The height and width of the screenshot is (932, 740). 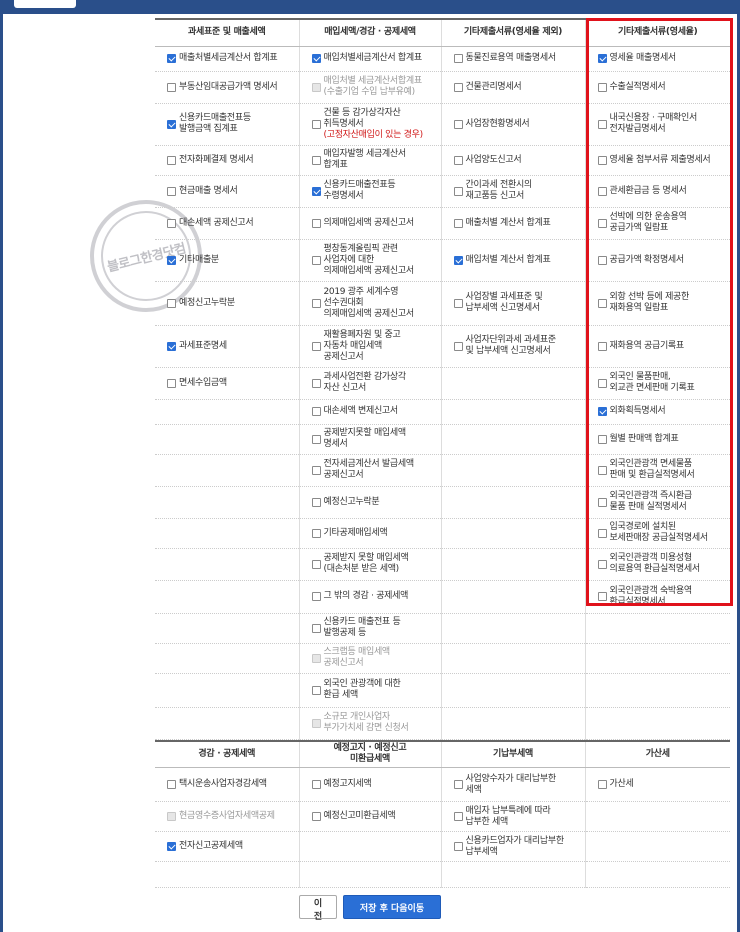 What do you see at coordinates (517, 223) in the screenshot?
I see `checkbox-option: 매출처별 계산서 합계표` at bounding box center [517, 223].